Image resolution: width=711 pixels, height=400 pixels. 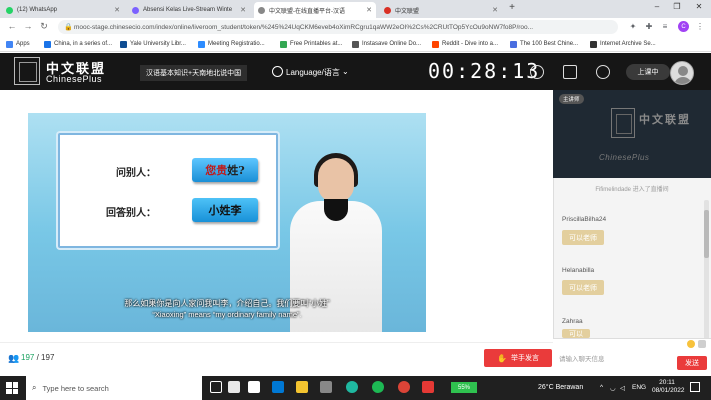 What do you see at coordinates (601, 387) in the screenshot?
I see `tray-arrow-icon: ^` at bounding box center [601, 387].